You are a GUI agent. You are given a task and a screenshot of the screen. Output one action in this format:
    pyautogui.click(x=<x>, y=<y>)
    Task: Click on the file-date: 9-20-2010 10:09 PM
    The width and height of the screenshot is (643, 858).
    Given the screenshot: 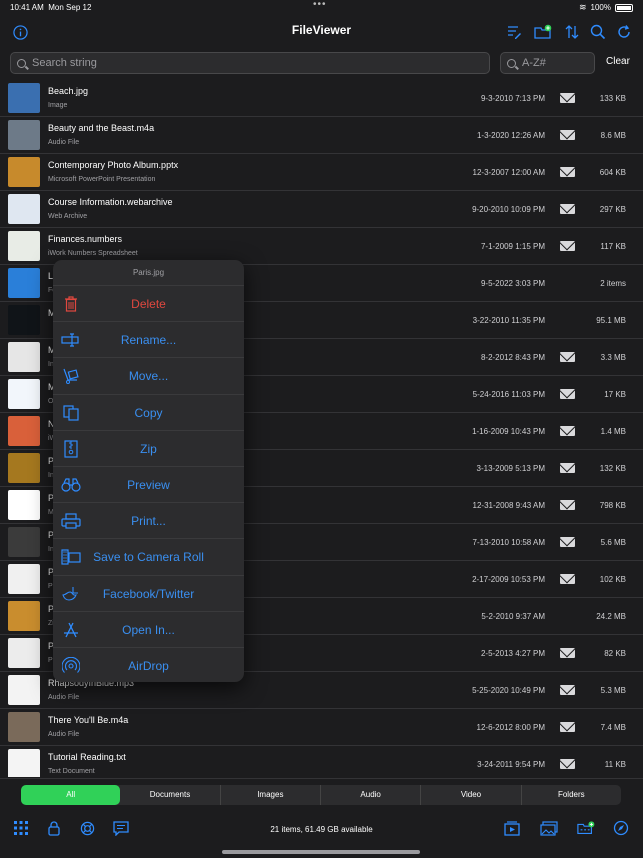 What is the action you would take?
    pyautogui.click(x=508, y=209)
    